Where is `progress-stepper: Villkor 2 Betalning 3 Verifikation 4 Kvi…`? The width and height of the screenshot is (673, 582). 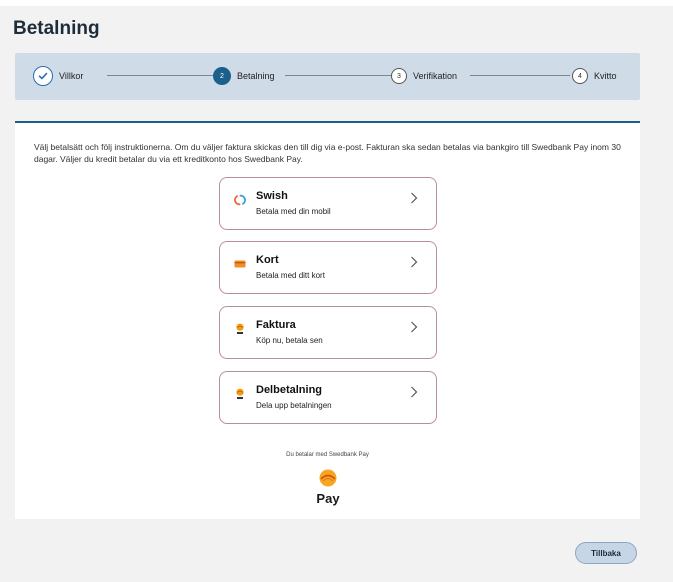 progress-stepper: Villkor 2 Betalning 3 Verifikation 4 Kvi… is located at coordinates (327, 76).